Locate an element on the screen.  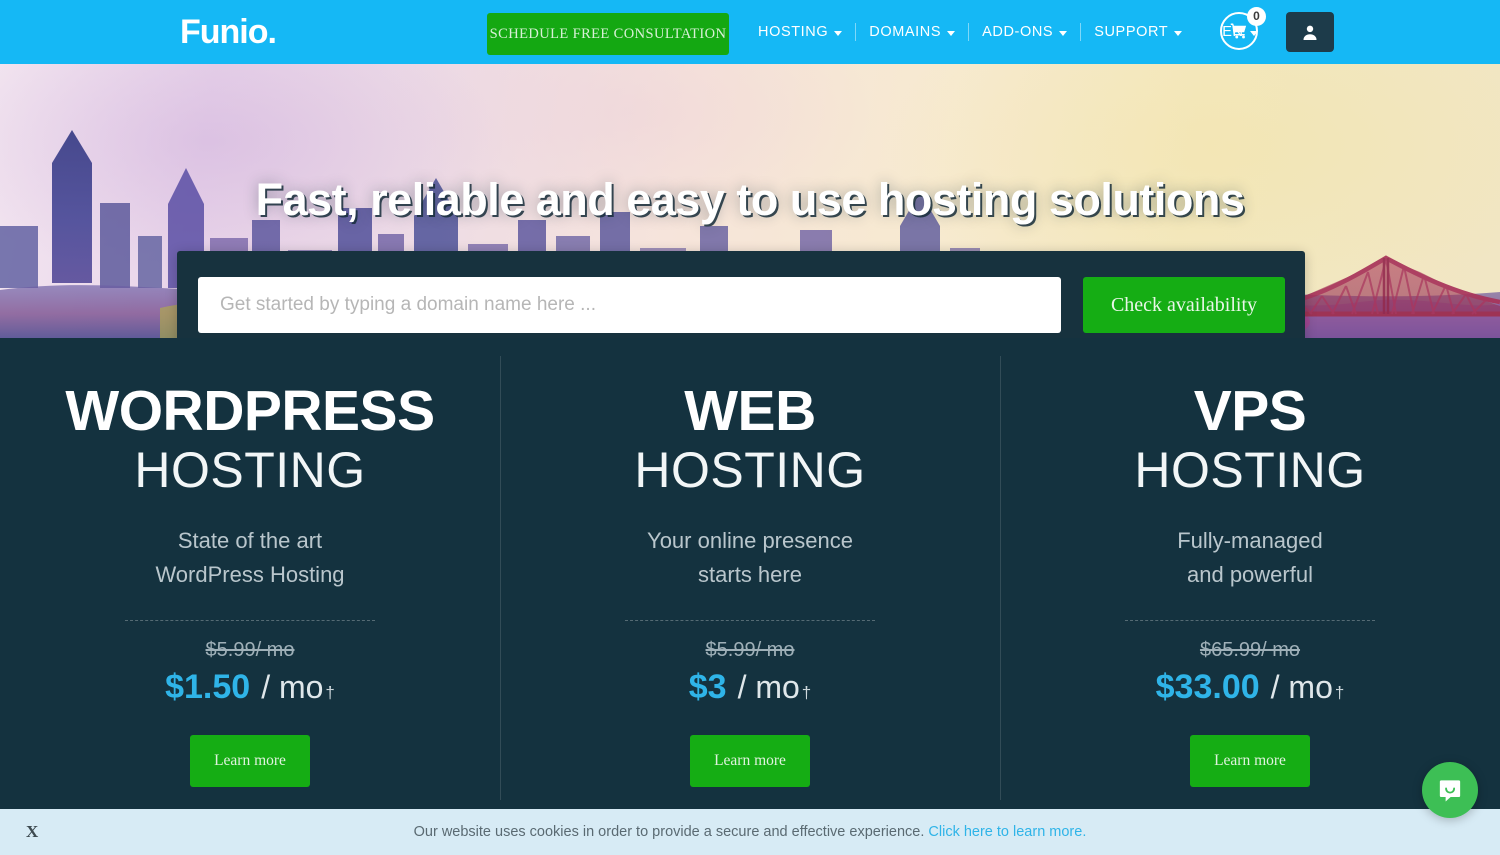
plan-price-row: $1.50 / mo † is located at coordinates (250, 687).